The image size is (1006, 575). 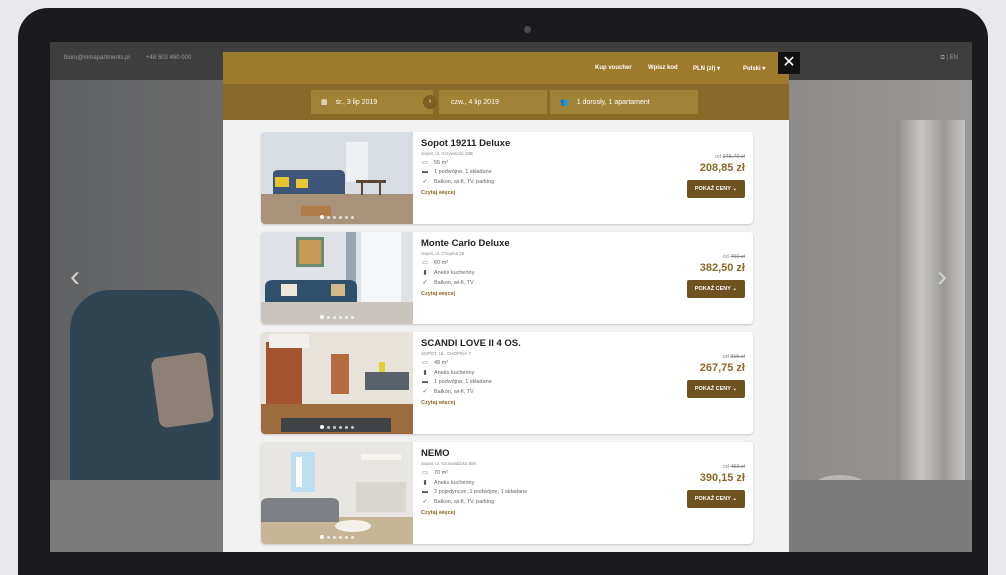 What do you see at coordinates (722, 368) in the screenshot?
I see `price: 267,75 zł` at bounding box center [722, 368].